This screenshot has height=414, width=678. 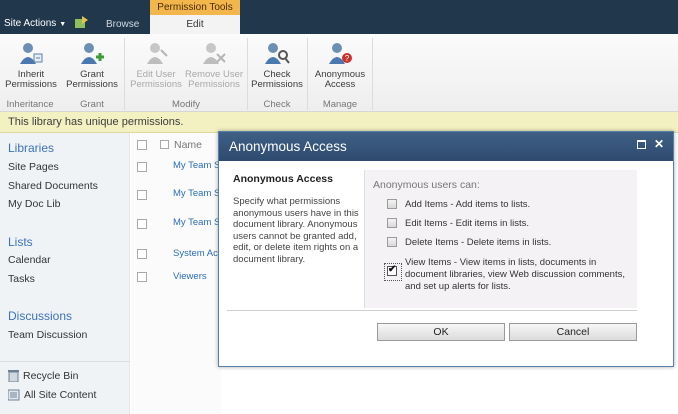 What do you see at coordinates (30, 104) in the screenshot?
I see `ribbon-group-inheritance: Inheritance` at bounding box center [30, 104].